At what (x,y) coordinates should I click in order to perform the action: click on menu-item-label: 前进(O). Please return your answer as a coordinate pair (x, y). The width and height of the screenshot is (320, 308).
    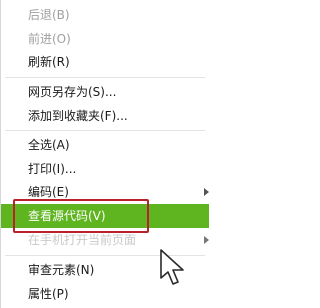
    Looking at the image, I should click on (49, 39).